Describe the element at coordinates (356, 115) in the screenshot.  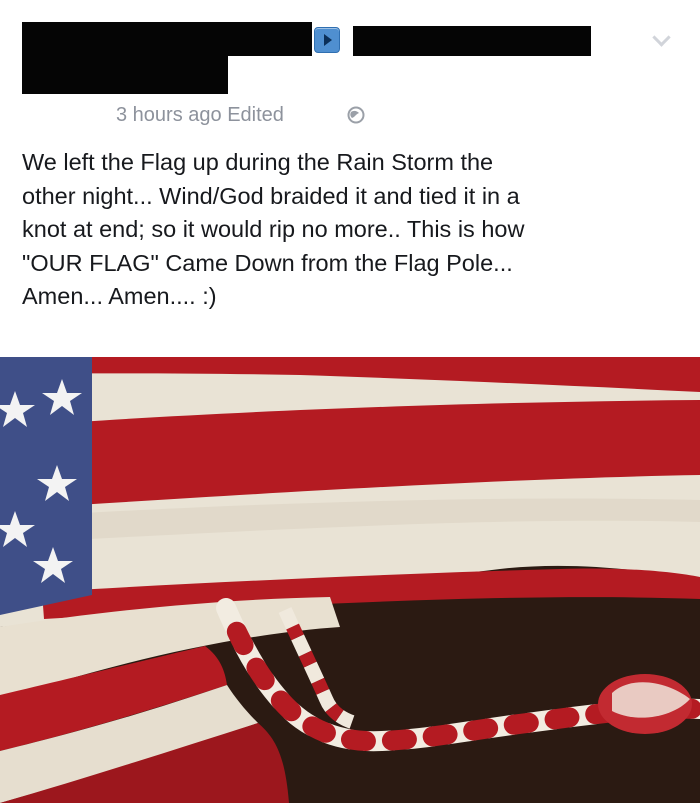
I see `globe-icon` at that location.